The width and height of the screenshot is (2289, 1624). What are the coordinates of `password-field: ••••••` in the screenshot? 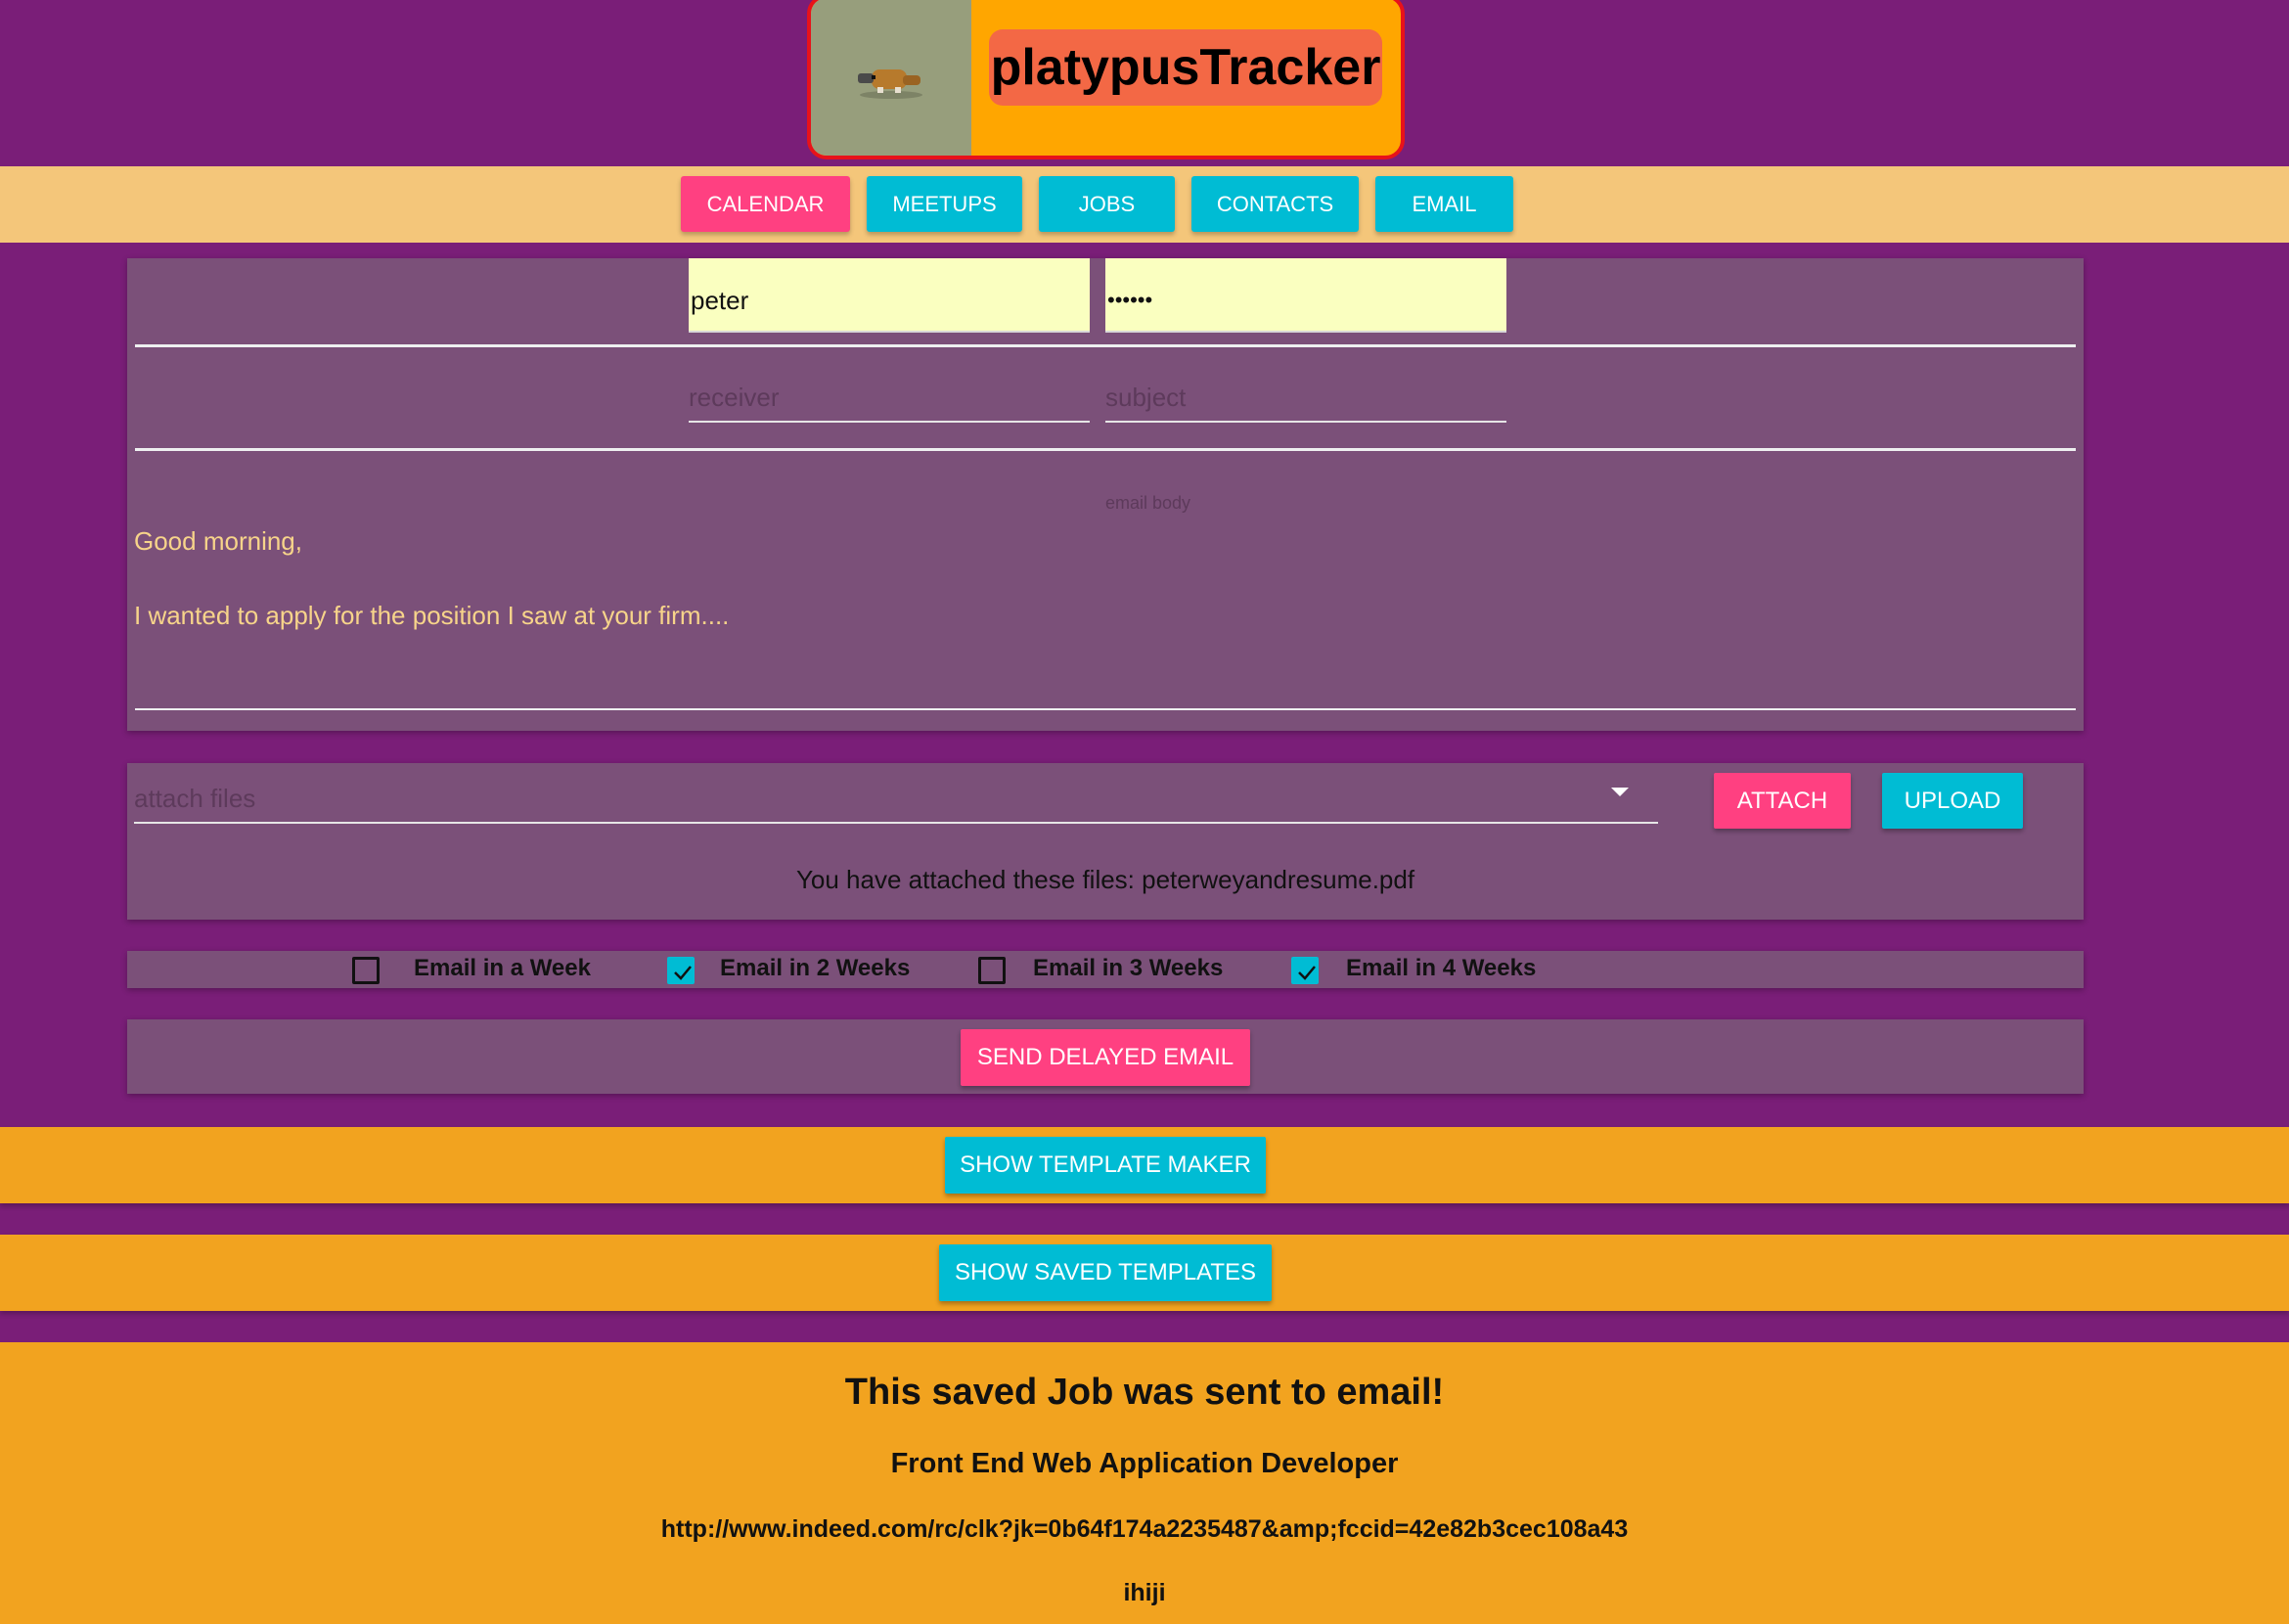 It's located at (1305, 295).